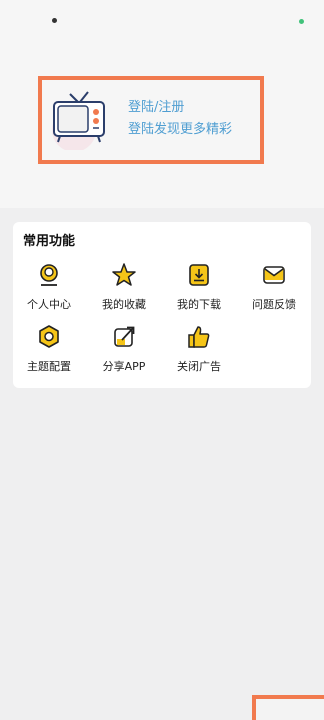  I want to click on retro-tv-icon, so click(78, 120).